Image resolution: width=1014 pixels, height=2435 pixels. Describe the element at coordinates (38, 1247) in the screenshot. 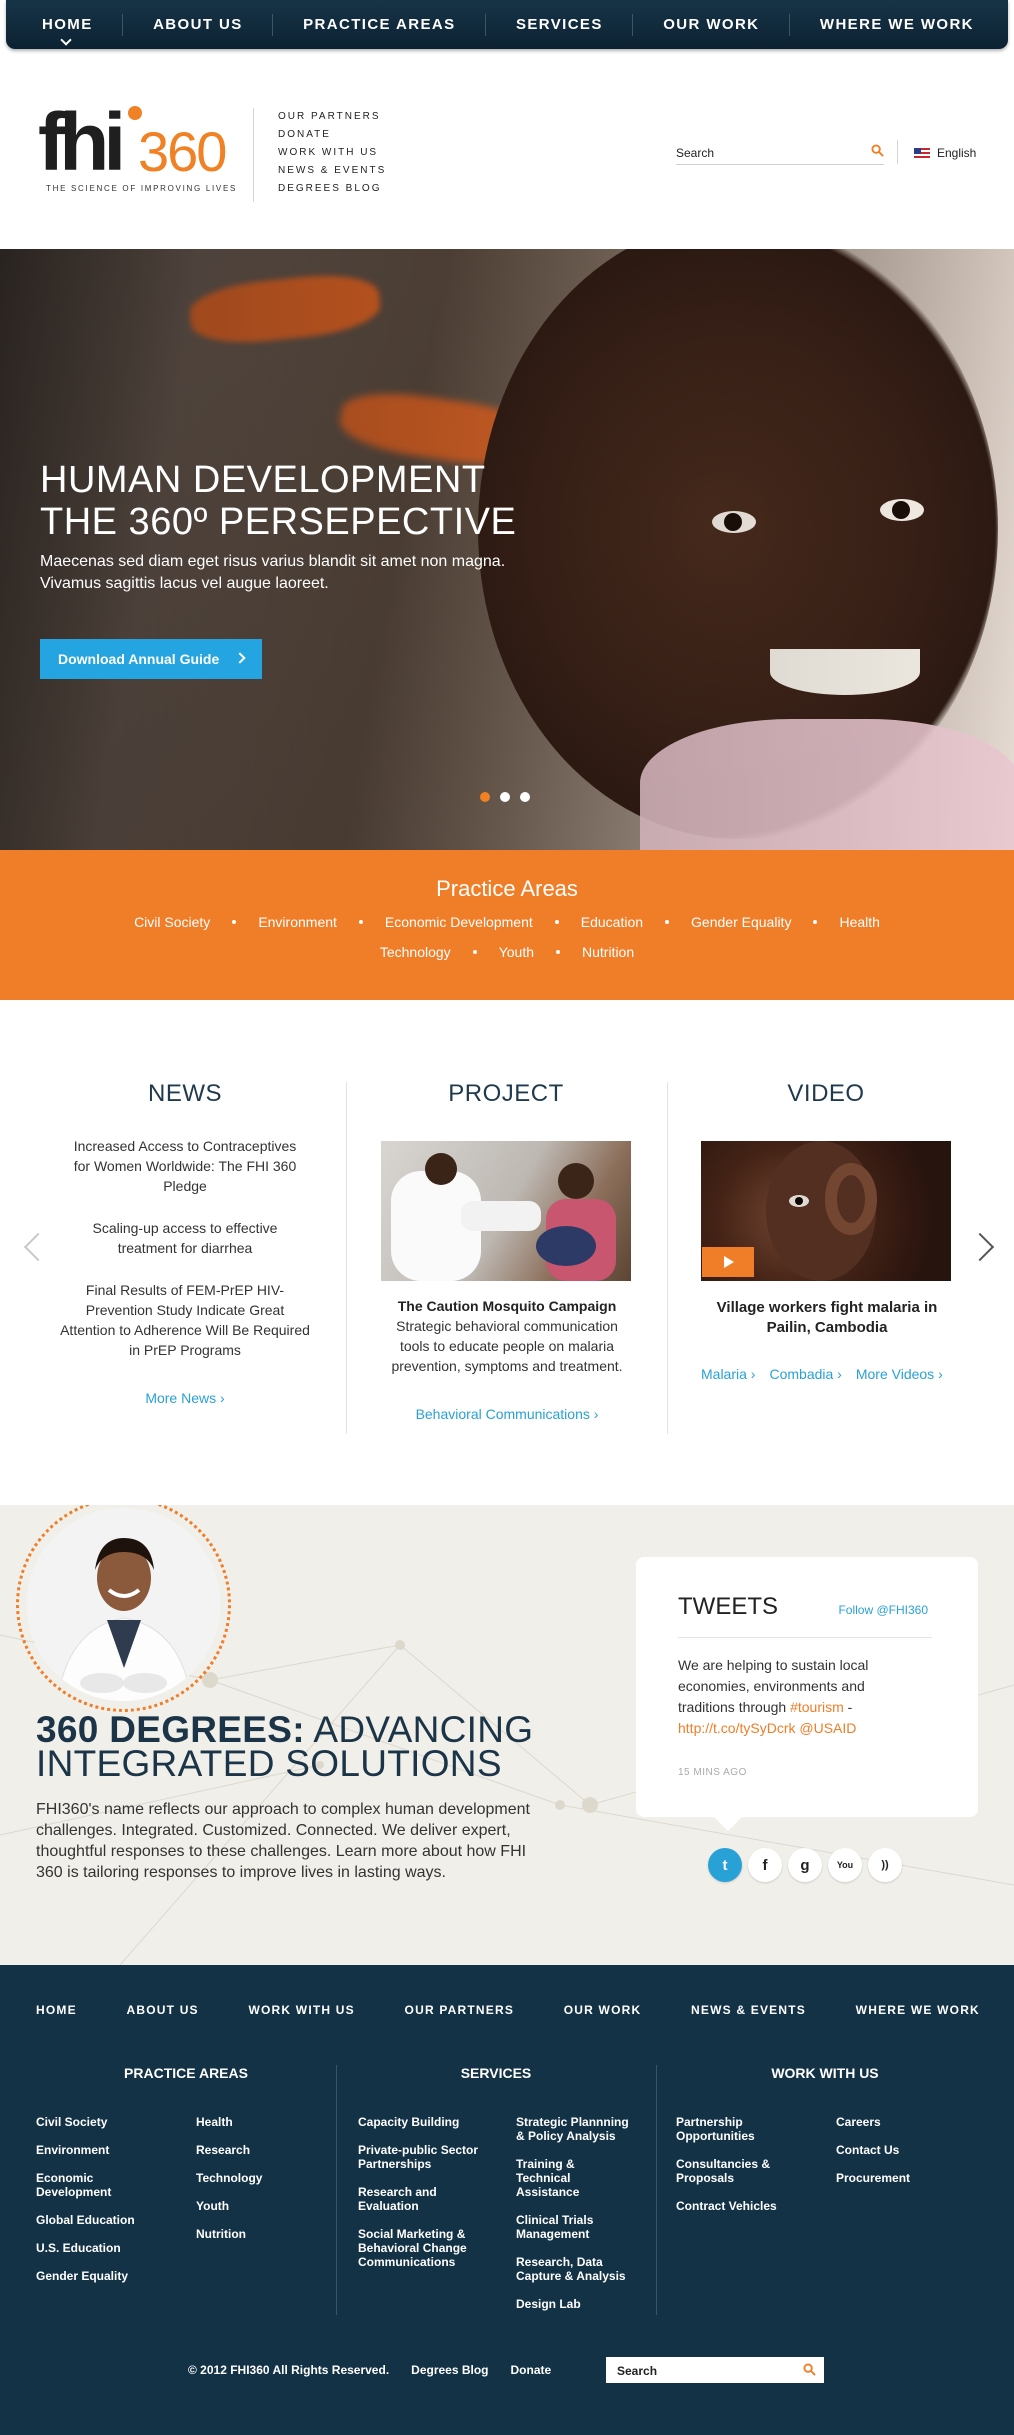

I see `carousel-prev-arrow-icon` at that location.